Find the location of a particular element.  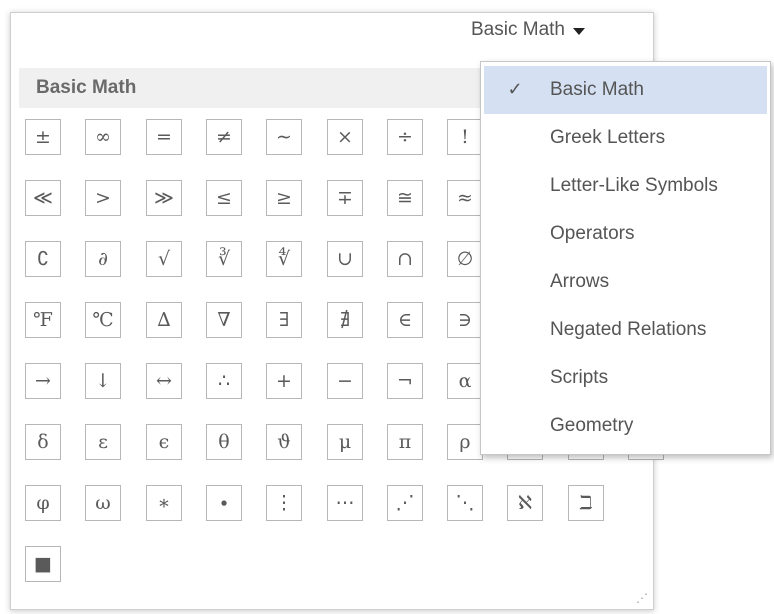

menu-item-label: Scripts is located at coordinates (579, 377).